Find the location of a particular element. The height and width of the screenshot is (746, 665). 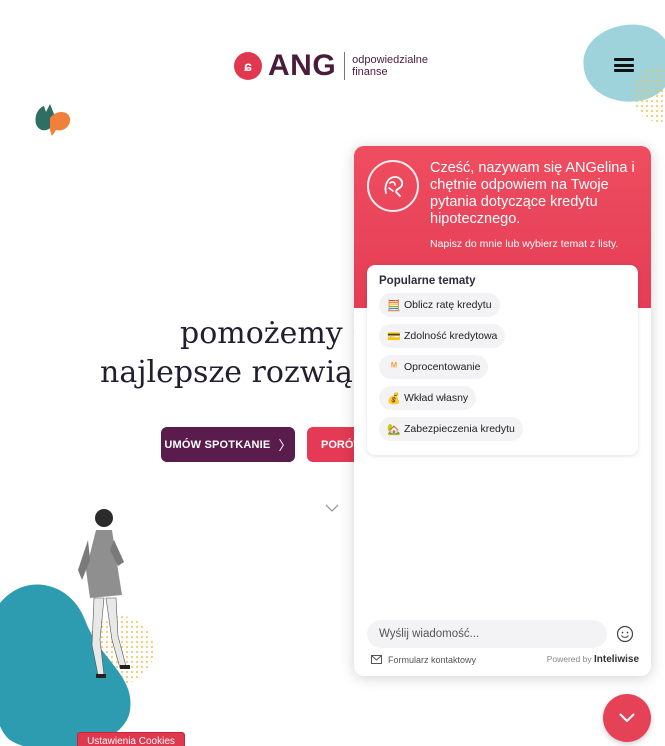

chat-toggle-button is located at coordinates (627, 718).